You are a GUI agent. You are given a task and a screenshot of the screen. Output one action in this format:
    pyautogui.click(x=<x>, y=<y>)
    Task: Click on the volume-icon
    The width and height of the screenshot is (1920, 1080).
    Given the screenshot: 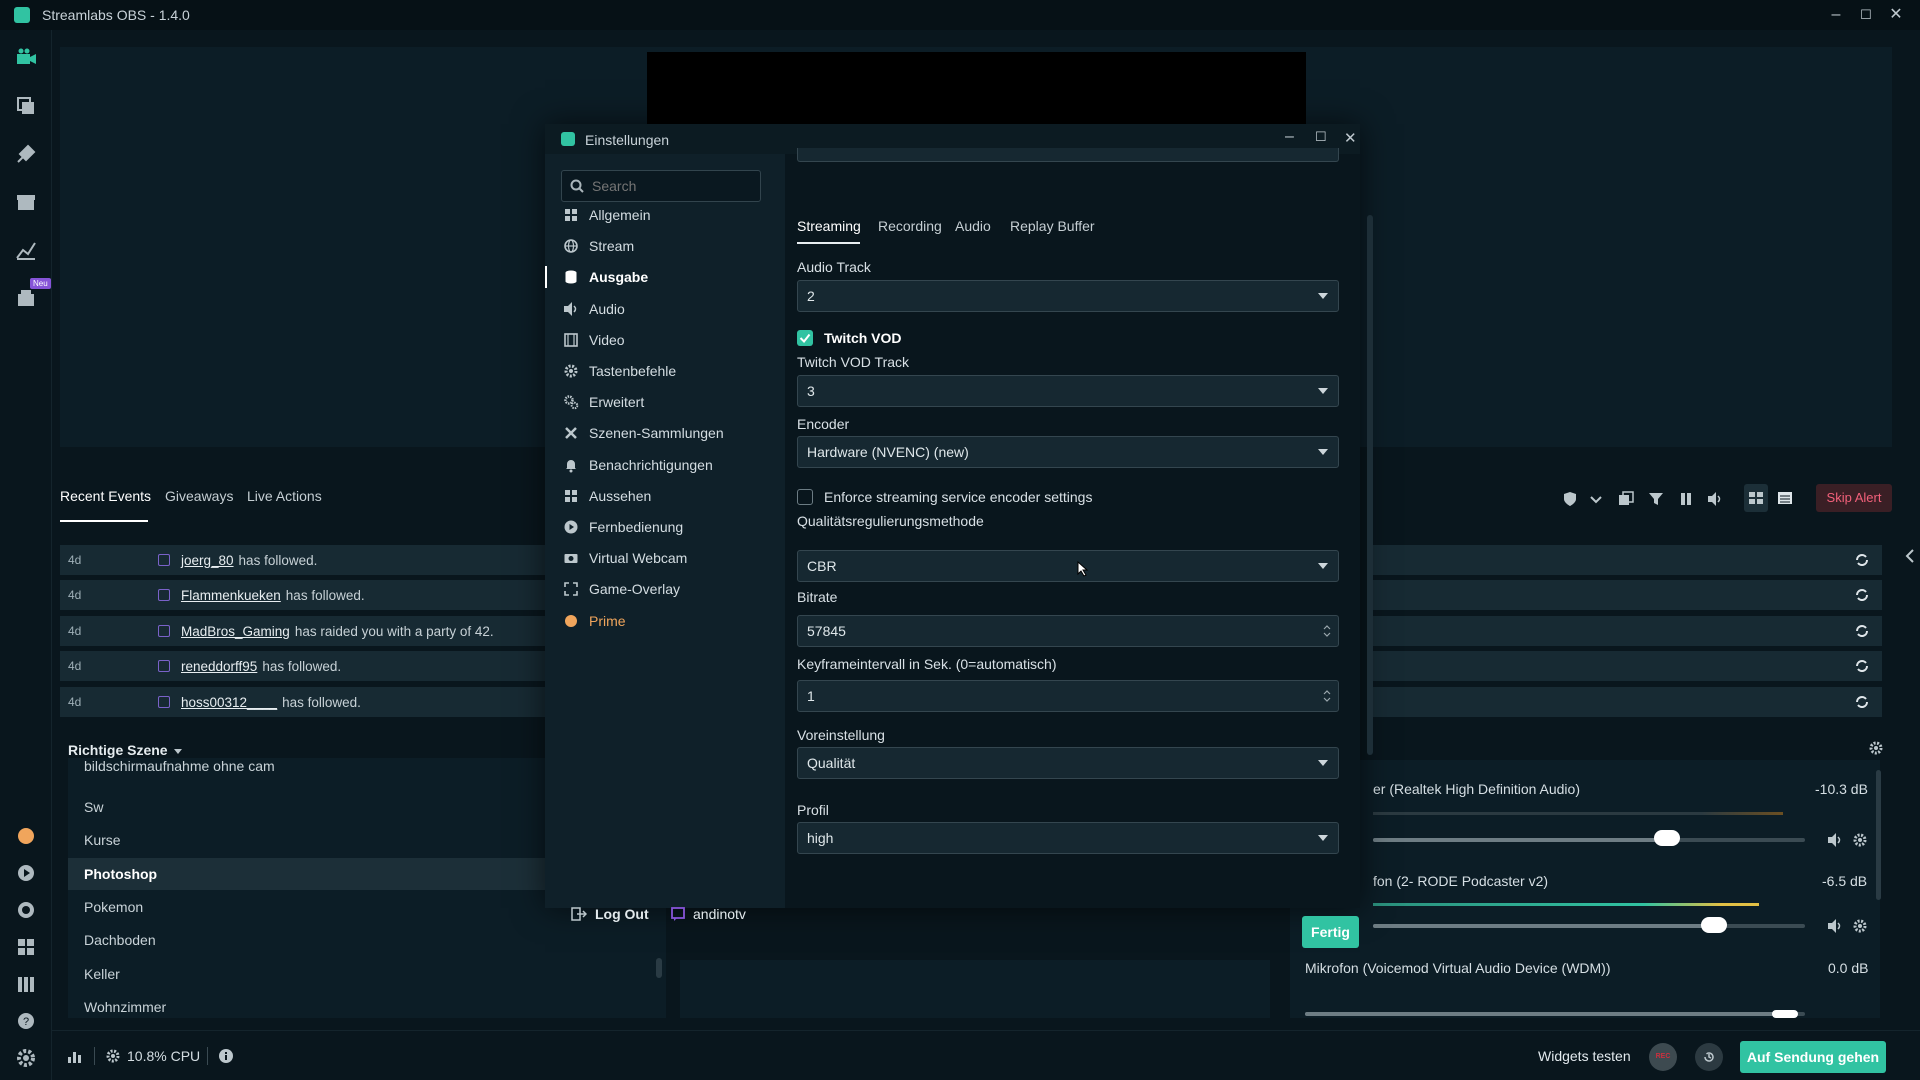 What is the action you would take?
    pyautogui.click(x=1715, y=499)
    